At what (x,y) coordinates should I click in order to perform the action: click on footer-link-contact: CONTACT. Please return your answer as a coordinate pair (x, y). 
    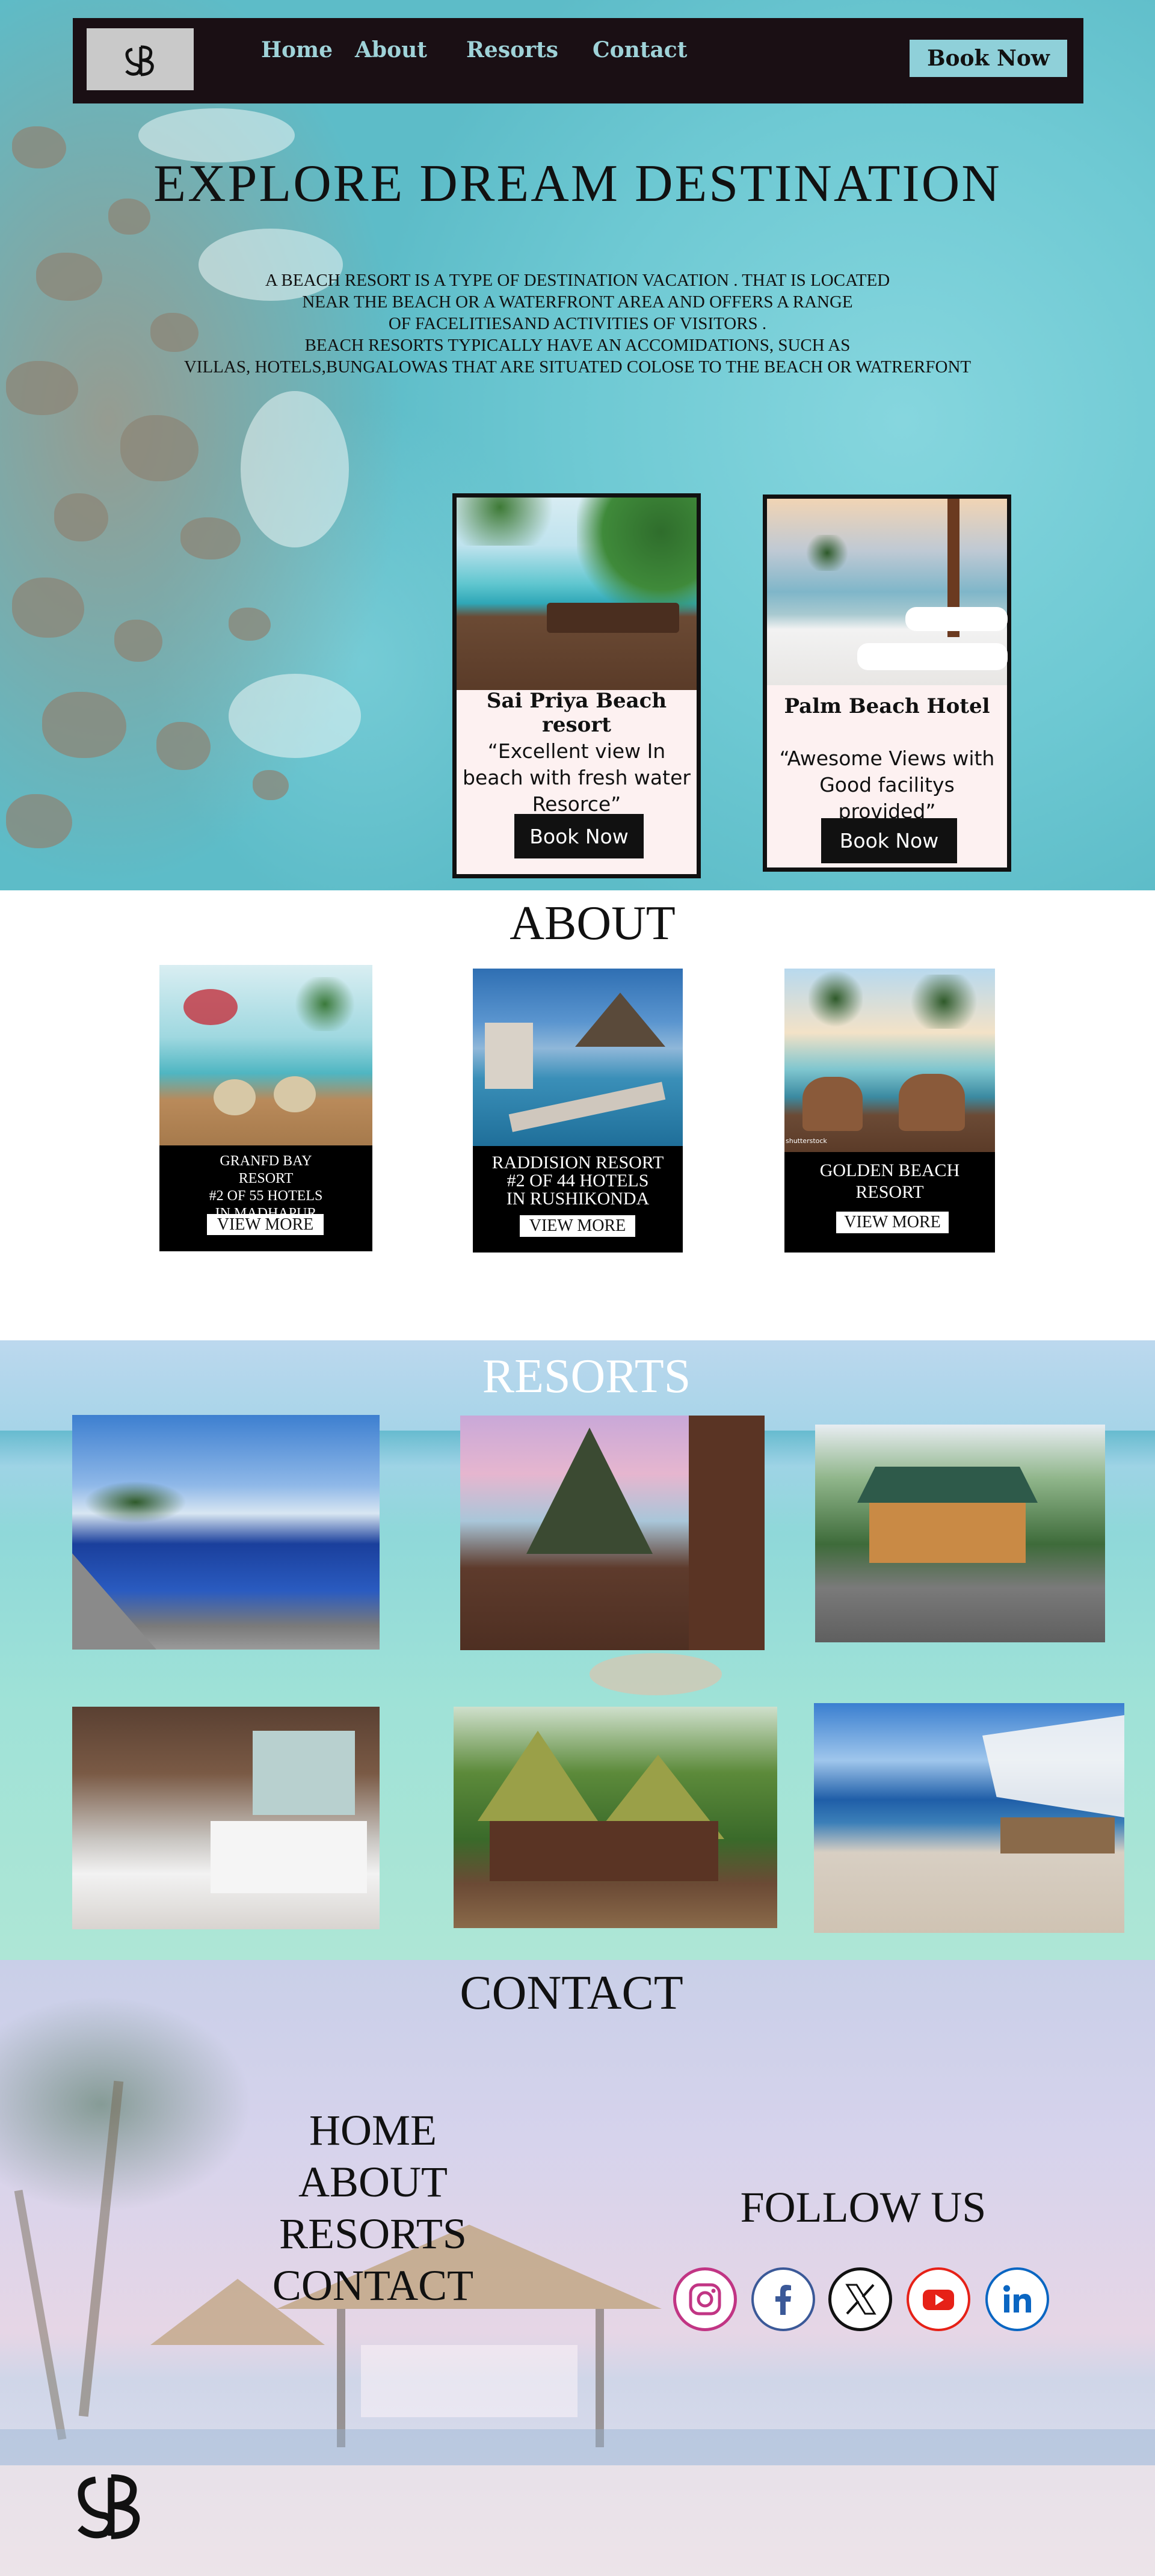
    Looking at the image, I should click on (372, 2285).